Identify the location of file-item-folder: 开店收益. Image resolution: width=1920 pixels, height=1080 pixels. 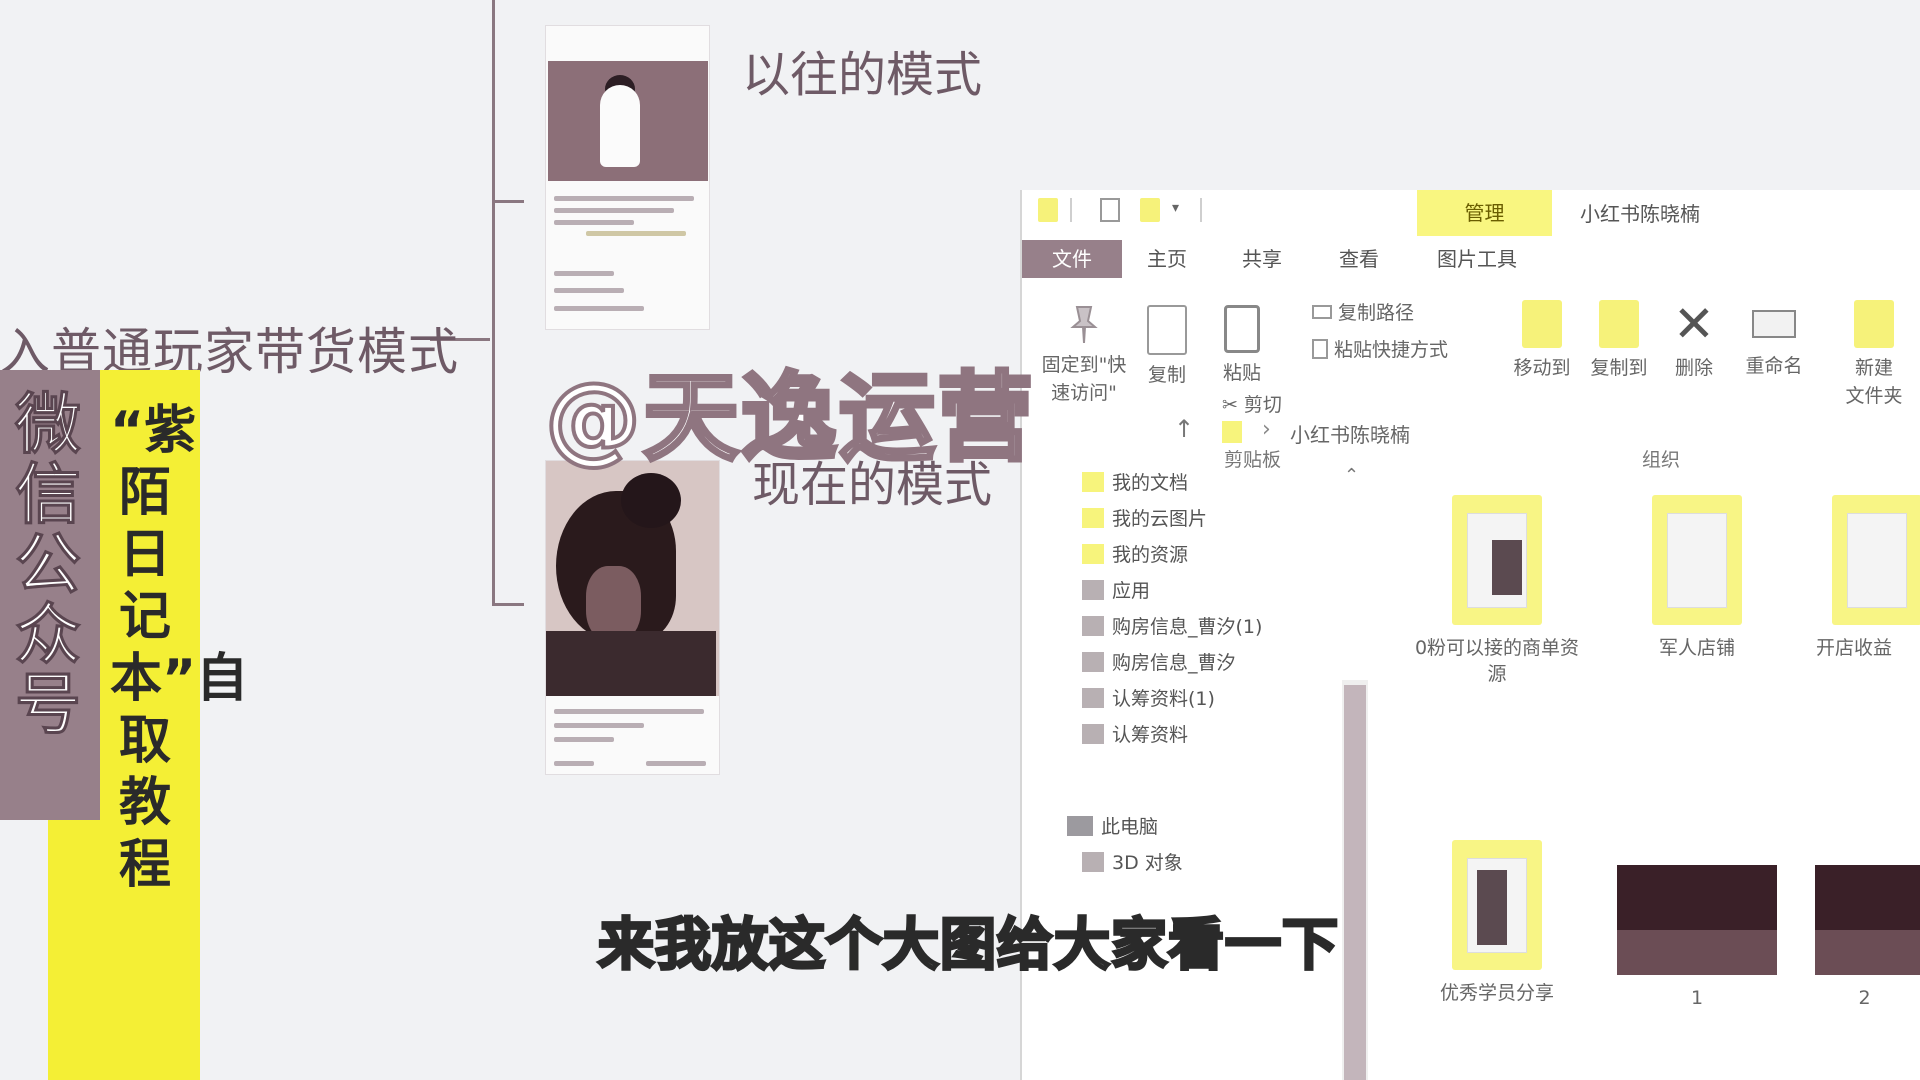
(1866, 578).